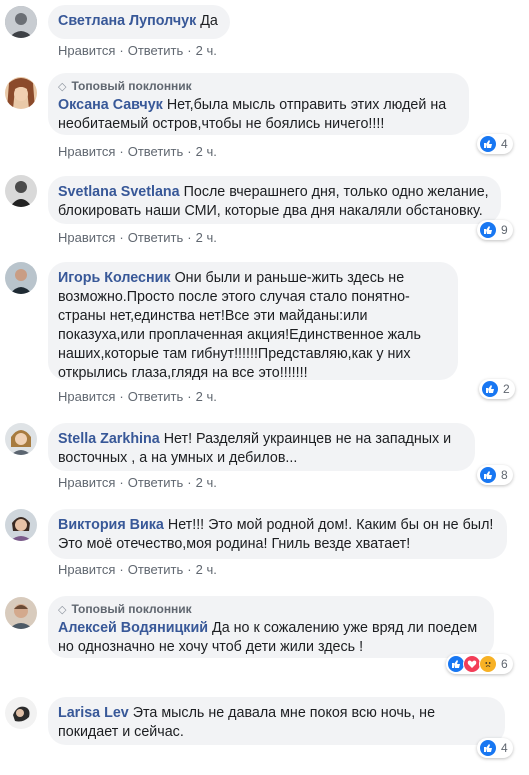 The image size is (529, 775). What do you see at coordinates (209, 21) in the screenshot?
I see `comment-text: Да` at bounding box center [209, 21].